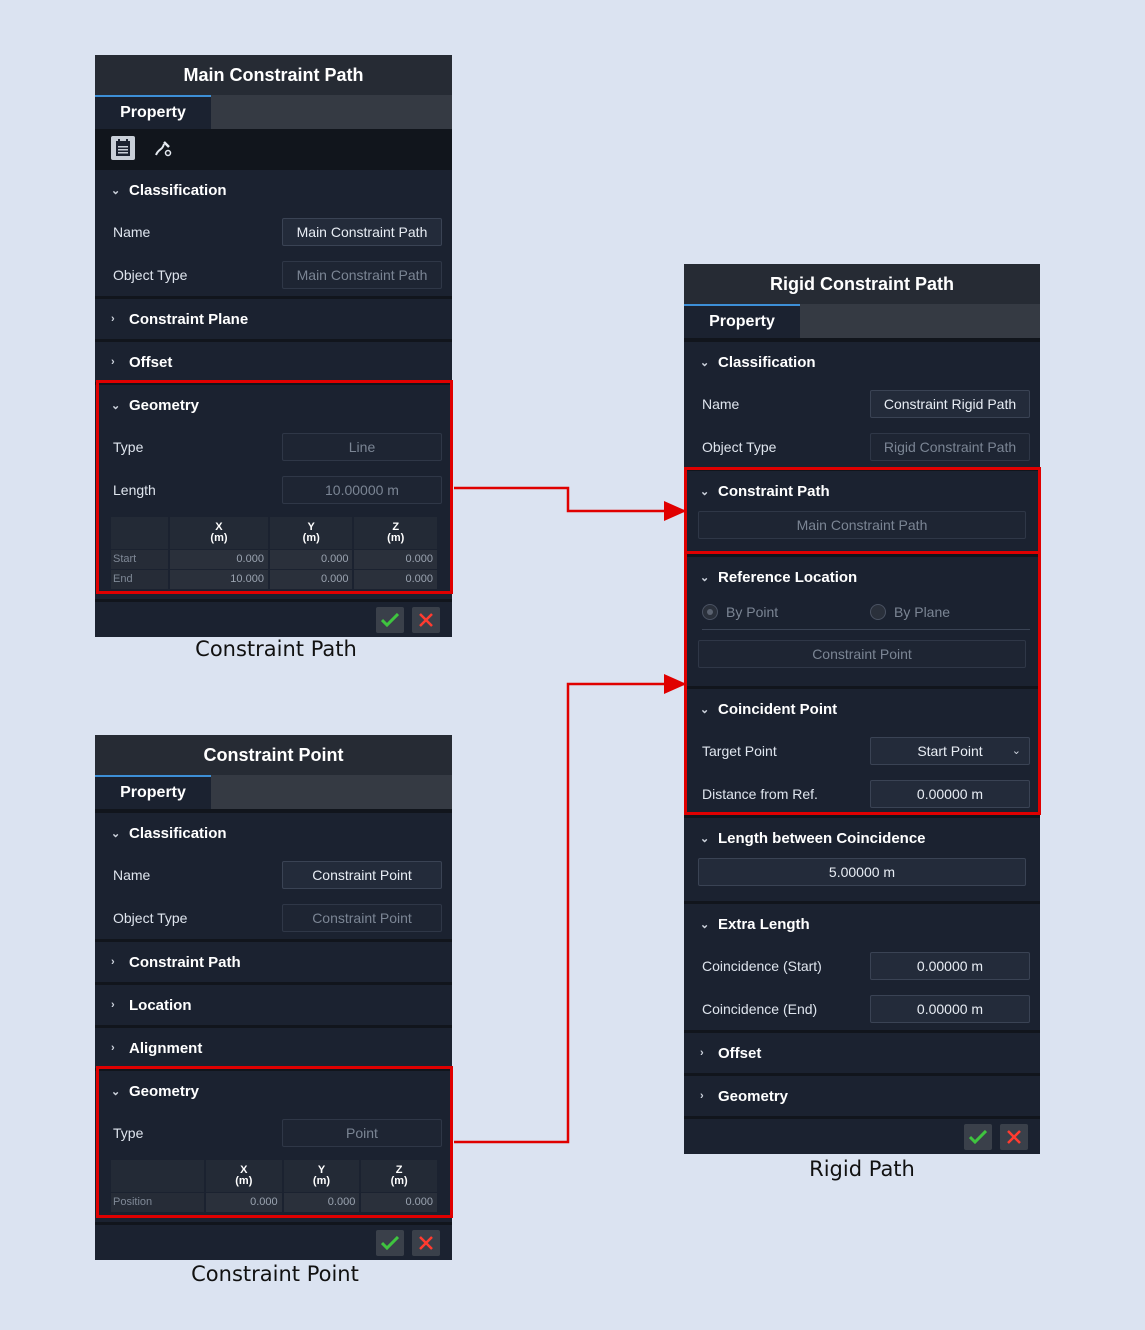 The image size is (1145, 1330). I want to click on arrow-point-to-rigid, so click(570, 909).